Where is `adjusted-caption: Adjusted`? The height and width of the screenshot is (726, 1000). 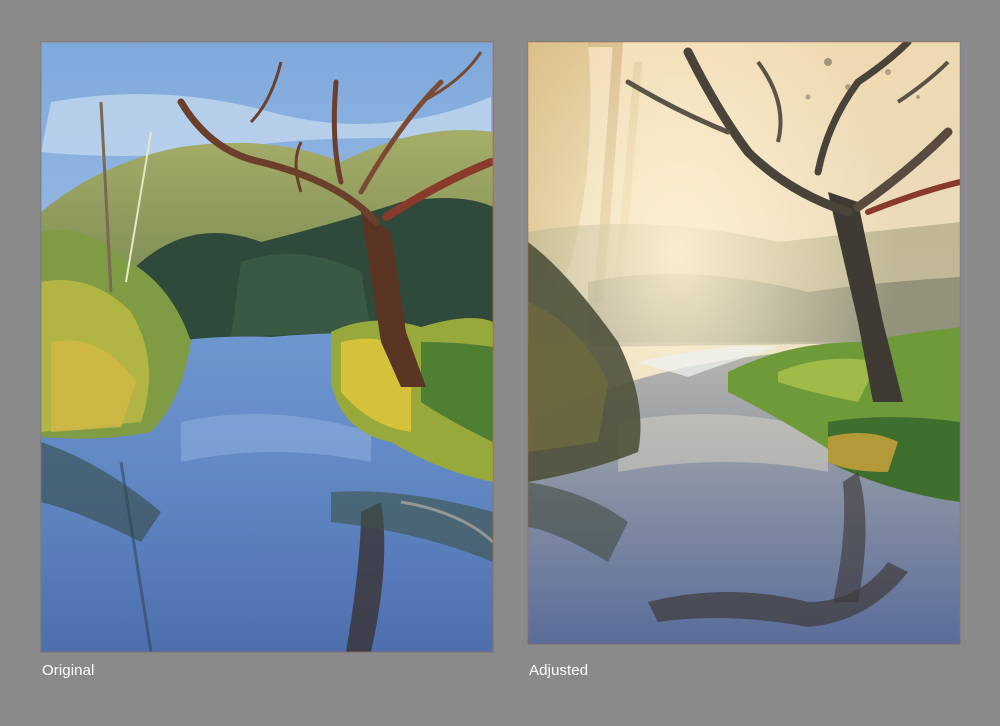
adjusted-caption: Adjusted is located at coordinates (559, 670).